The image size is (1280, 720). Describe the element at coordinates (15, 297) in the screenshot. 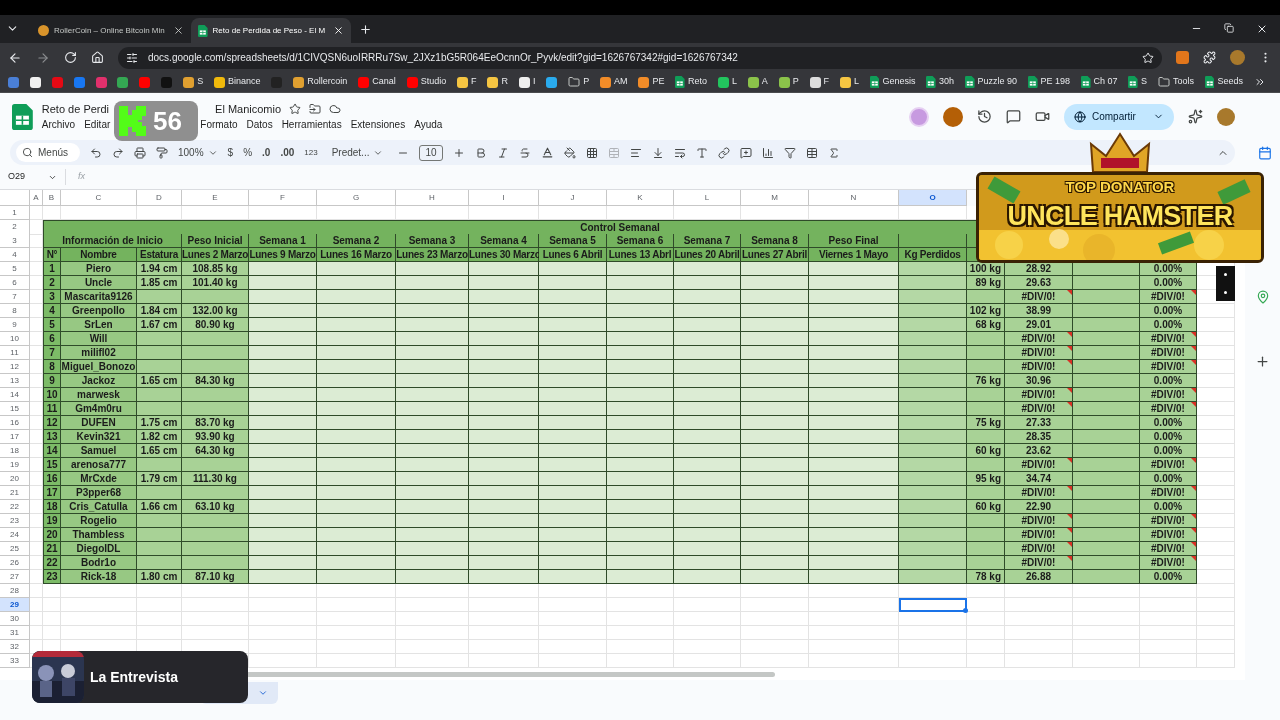

I see `row-header: 7` at that location.